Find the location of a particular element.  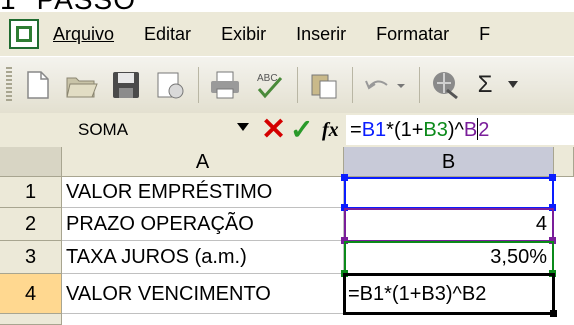

name-box-dropdown-icon is located at coordinates (243, 127).